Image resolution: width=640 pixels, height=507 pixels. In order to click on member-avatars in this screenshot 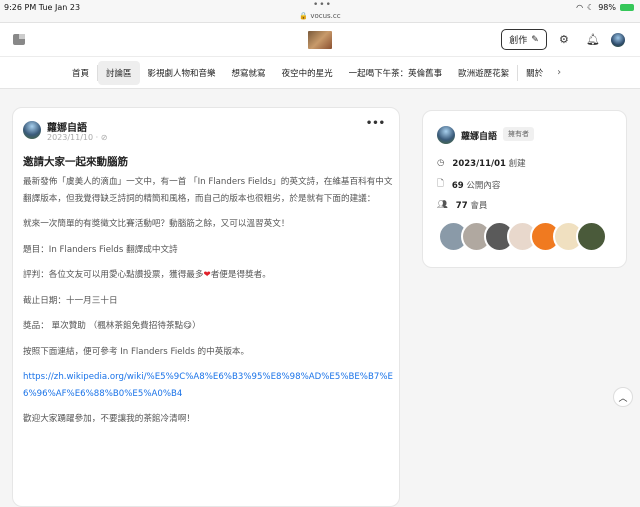, I will do `click(522, 236)`.